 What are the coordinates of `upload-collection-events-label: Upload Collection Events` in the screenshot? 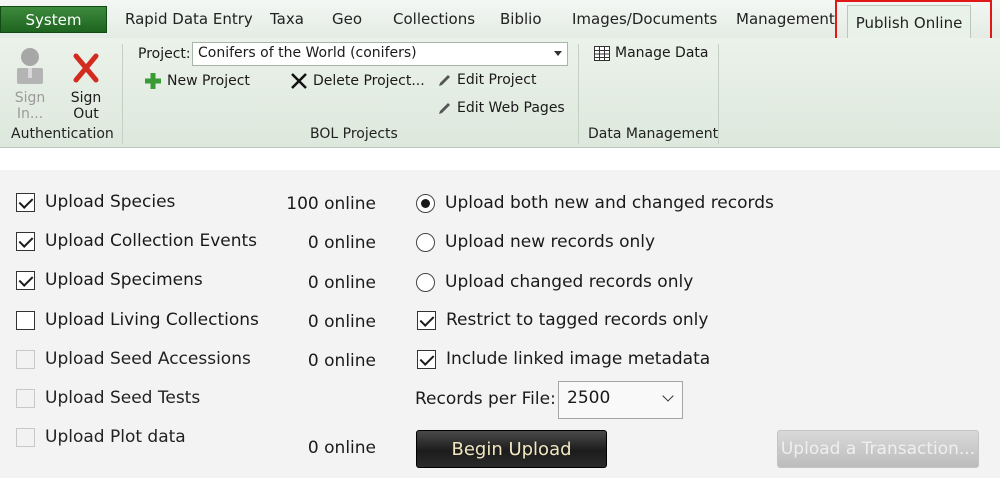 It's located at (151, 241).